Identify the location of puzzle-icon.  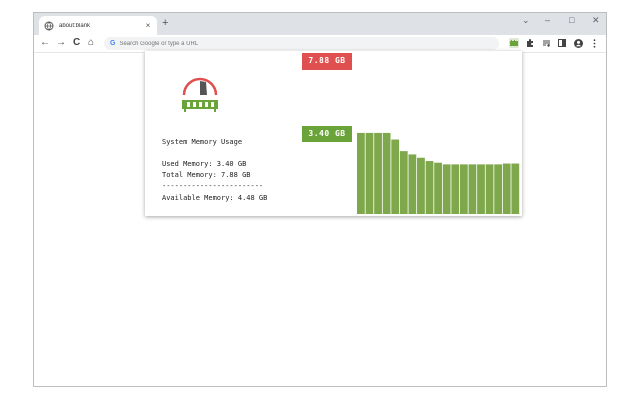
(530, 43).